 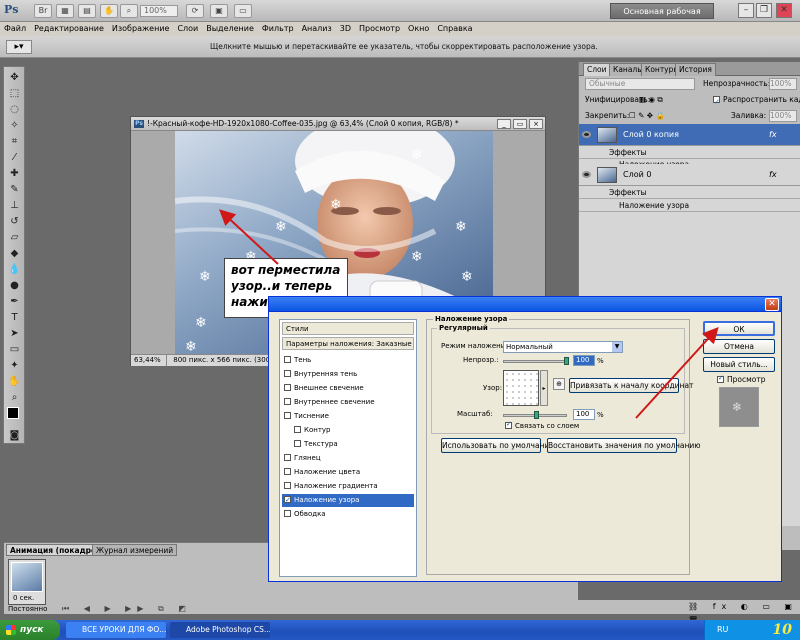 I want to click on language-indicator: RU, so click(x=716, y=629).